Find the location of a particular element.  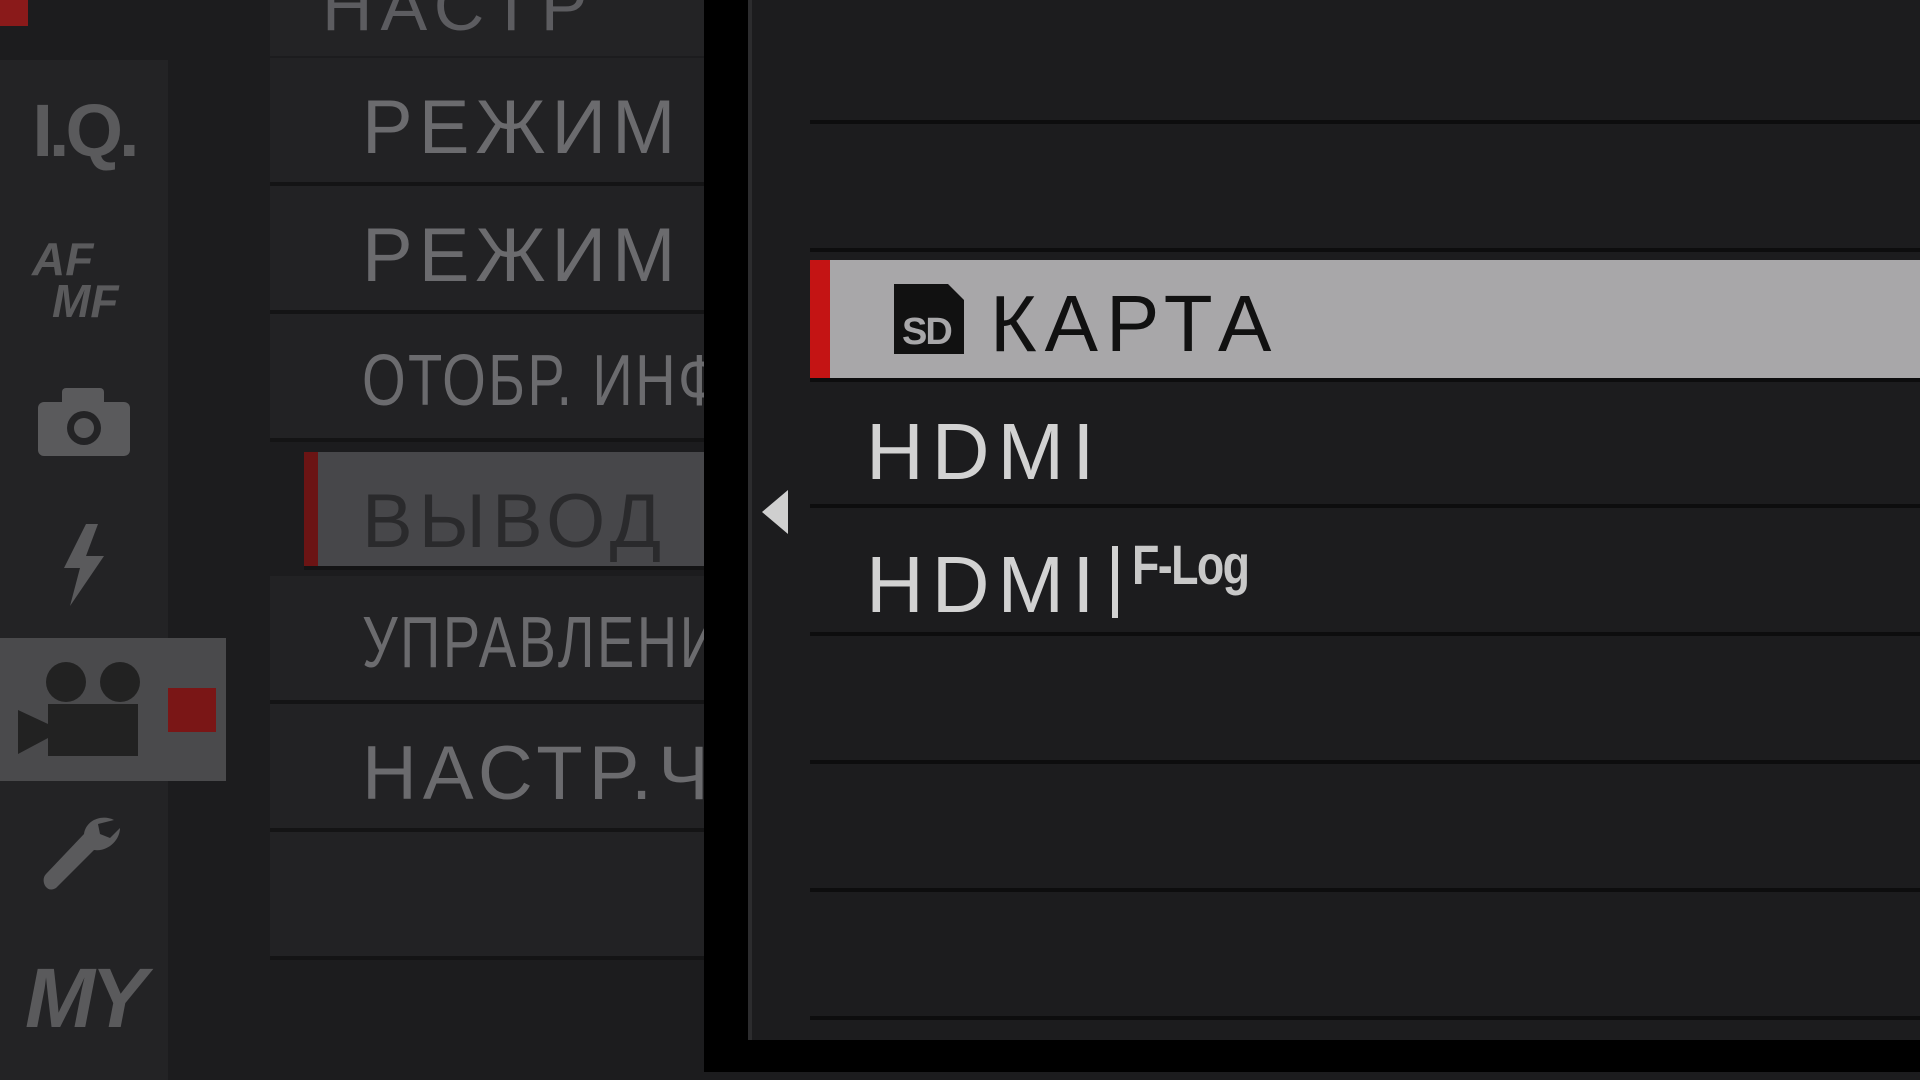

sd-card-icon: SD is located at coordinates (929, 319).